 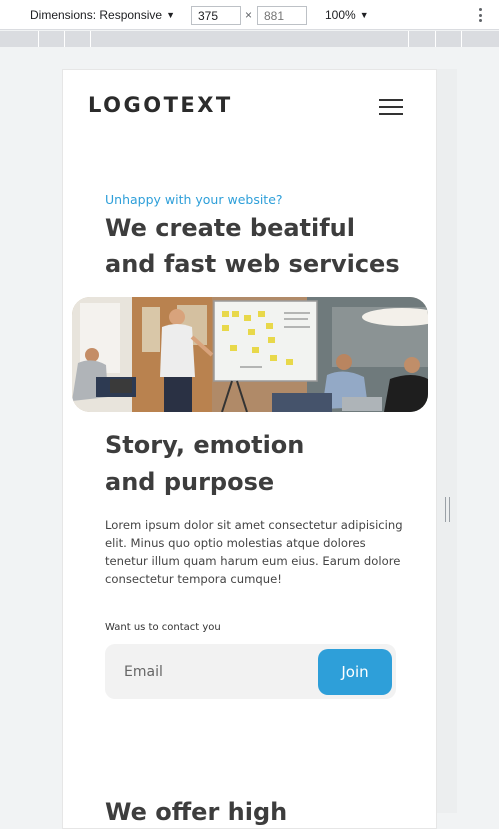 What do you see at coordinates (249, 39) in the screenshot?
I see `media-query-ruler` at bounding box center [249, 39].